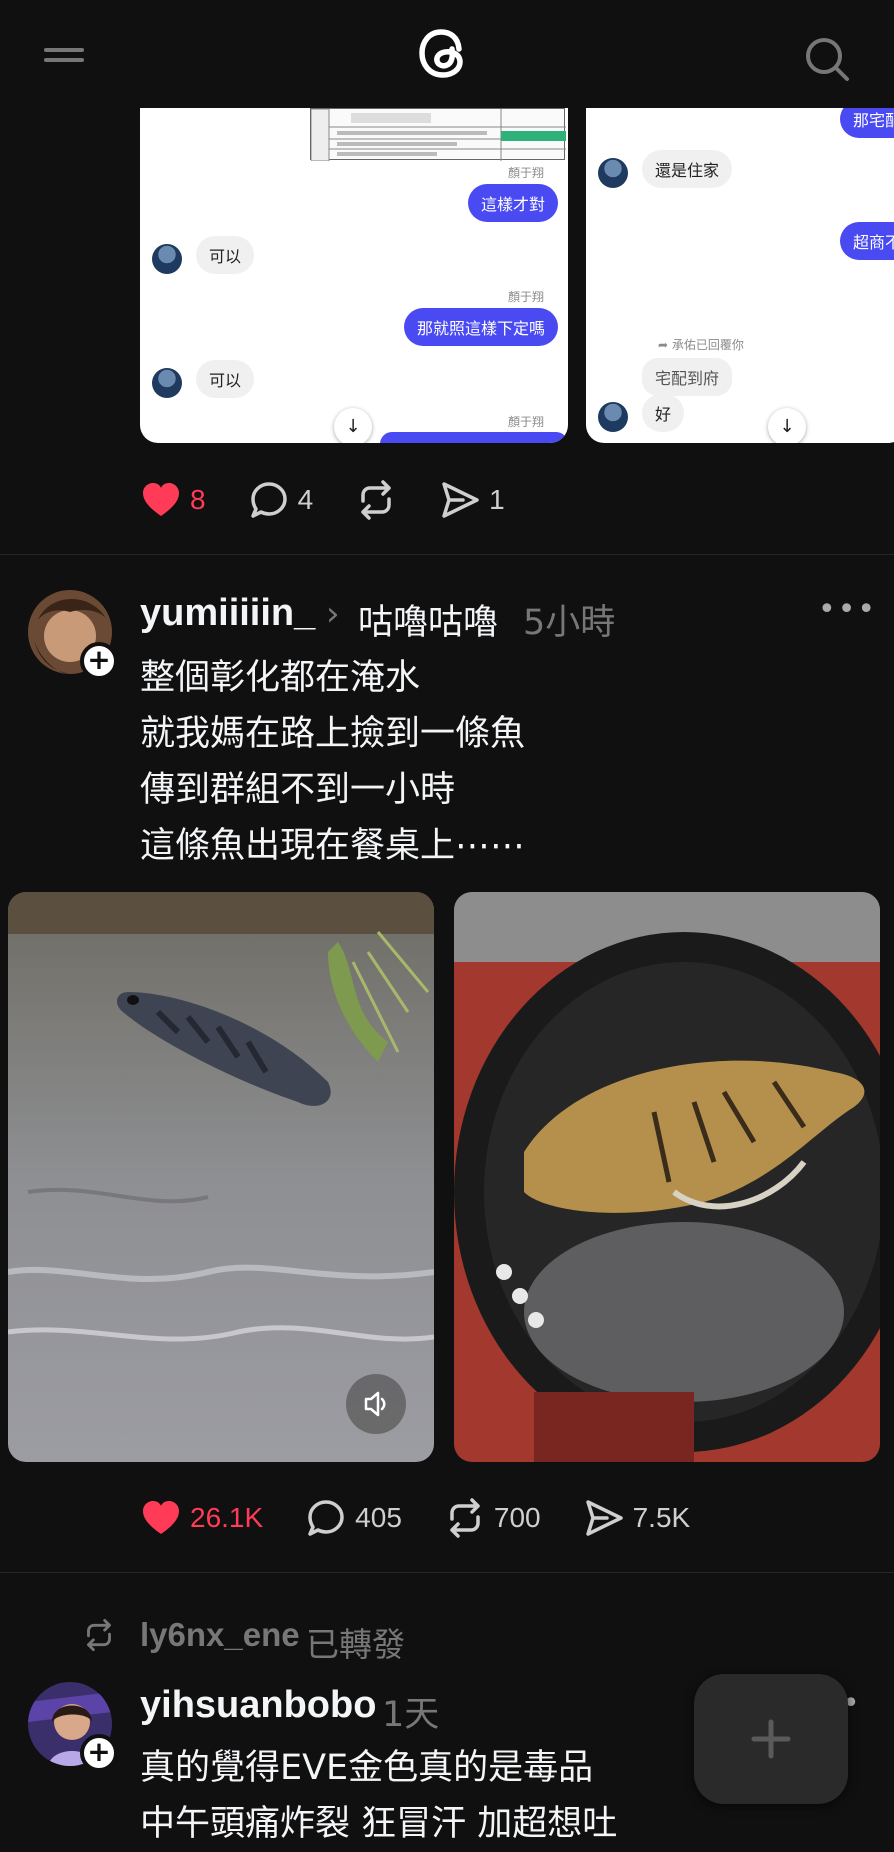 The height and width of the screenshot is (1852, 894). What do you see at coordinates (474, 437) in the screenshot?
I see `chat-message-partial` at bounding box center [474, 437].